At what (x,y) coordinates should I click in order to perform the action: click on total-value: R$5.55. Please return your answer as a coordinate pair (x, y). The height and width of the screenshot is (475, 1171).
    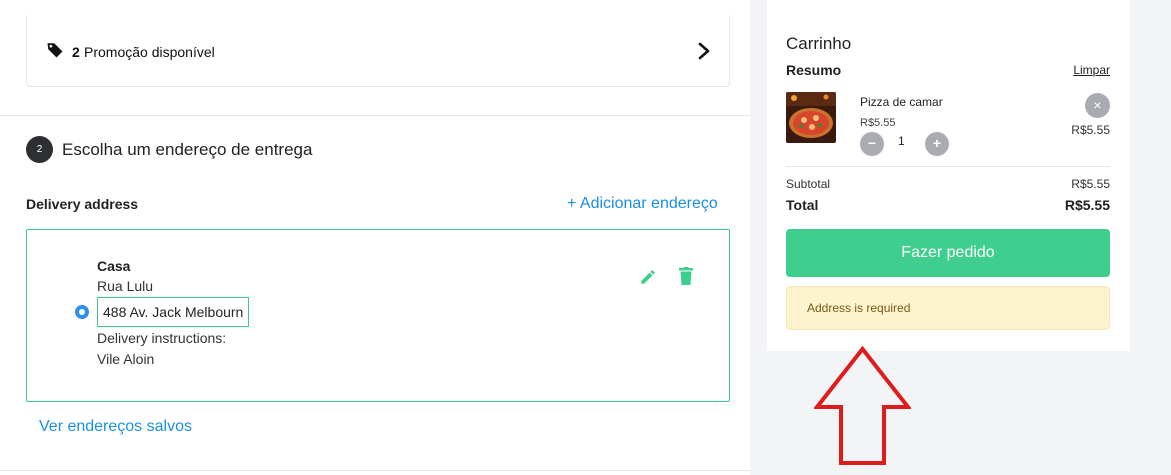
    Looking at the image, I should click on (1087, 205).